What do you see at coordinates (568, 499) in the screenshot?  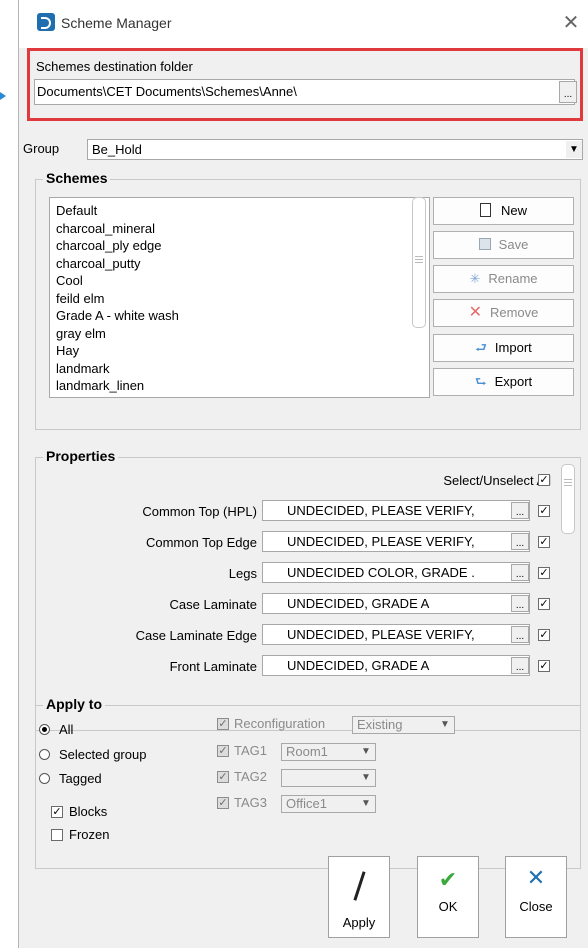 I see `properties-scrollbar` at bounding box center [568, 499].